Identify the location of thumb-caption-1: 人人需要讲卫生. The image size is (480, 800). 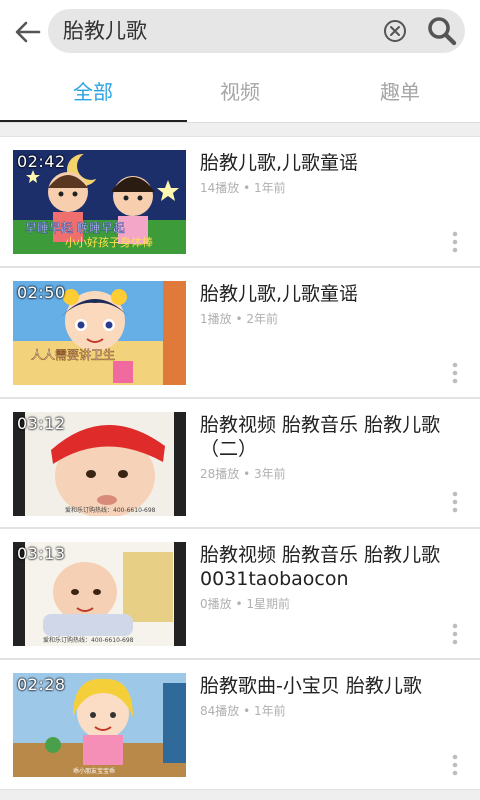
(73, 354).